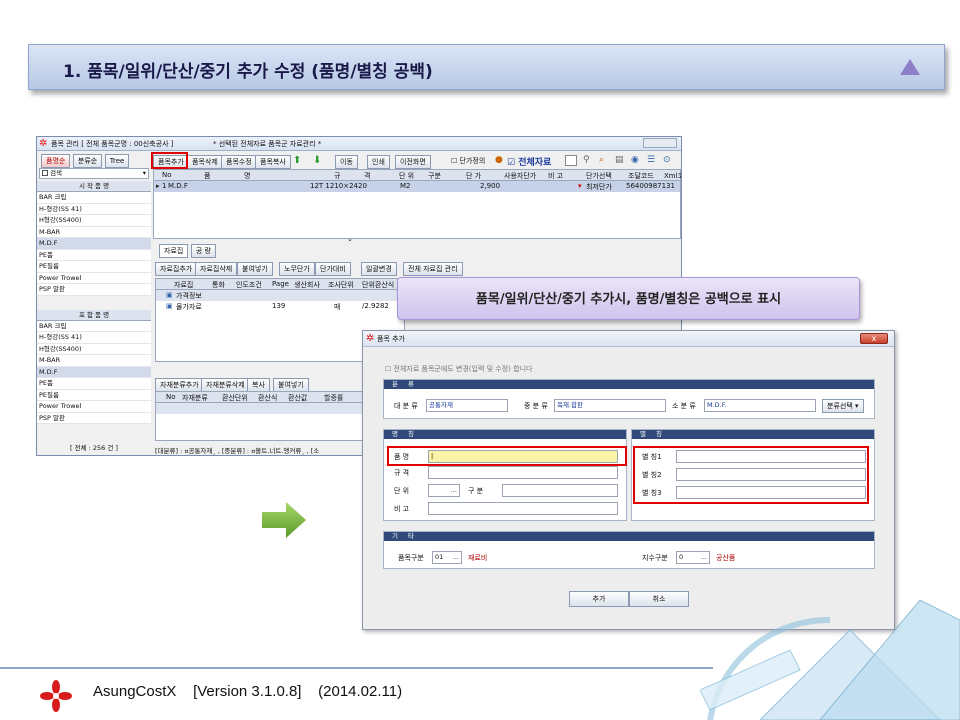  Describe the element at coordinates (635, 160) in the screenshot. I see `globe-icon: ◉` at that location.